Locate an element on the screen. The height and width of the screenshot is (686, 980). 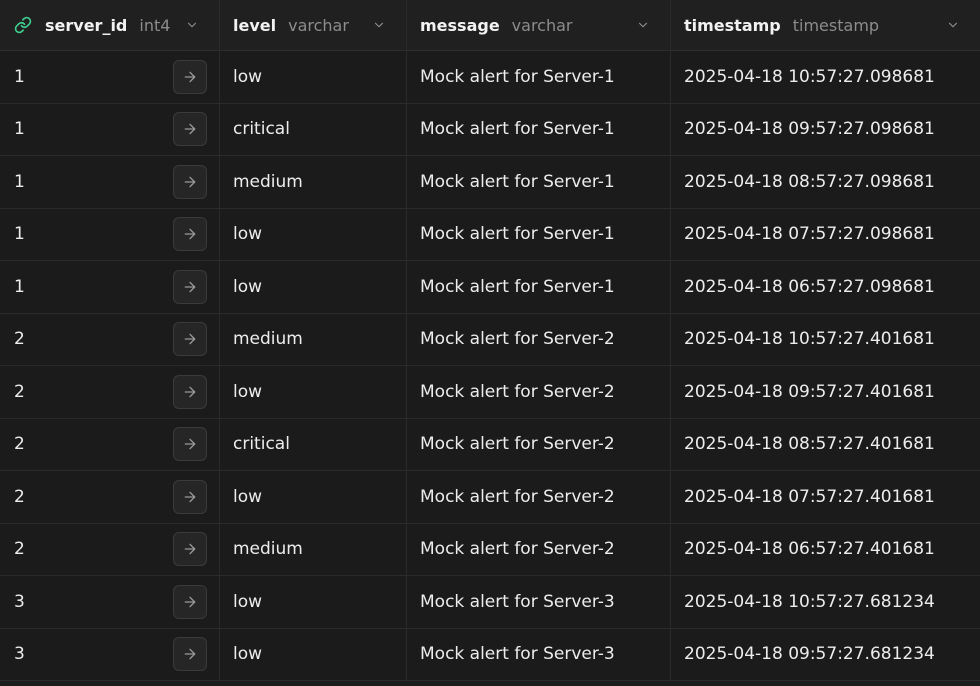
cell-timestamp: 2025-04-18 10:57:27.681234 is located at coordinates (825, 602).